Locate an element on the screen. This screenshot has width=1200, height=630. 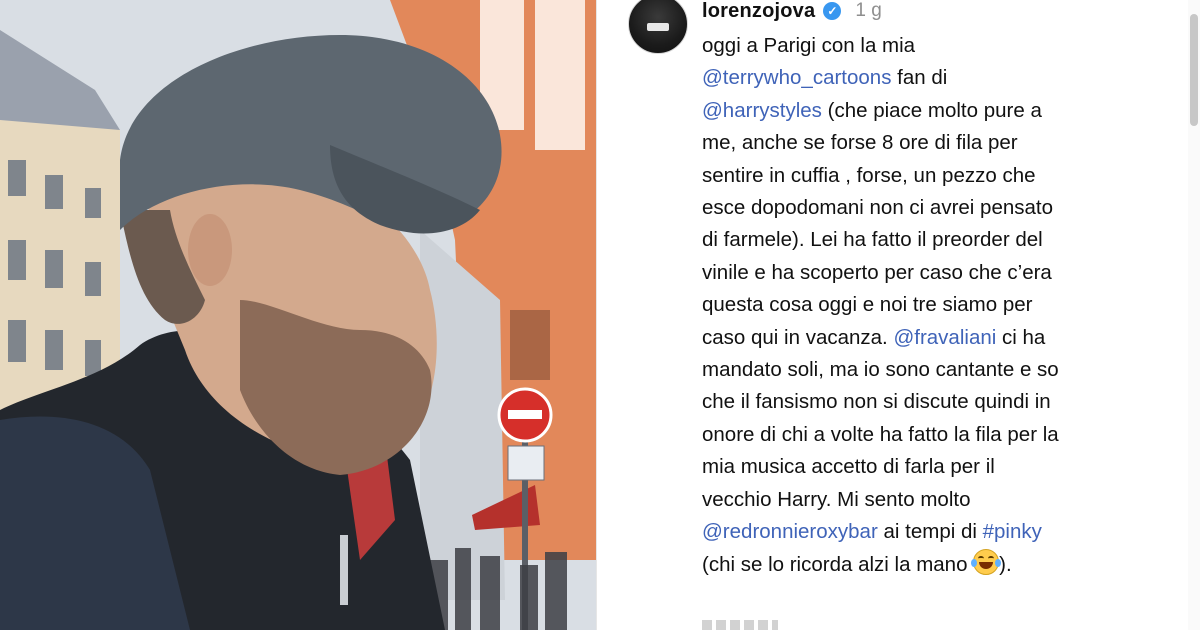
scroll-thumb is located at coordinates (1194, 70).